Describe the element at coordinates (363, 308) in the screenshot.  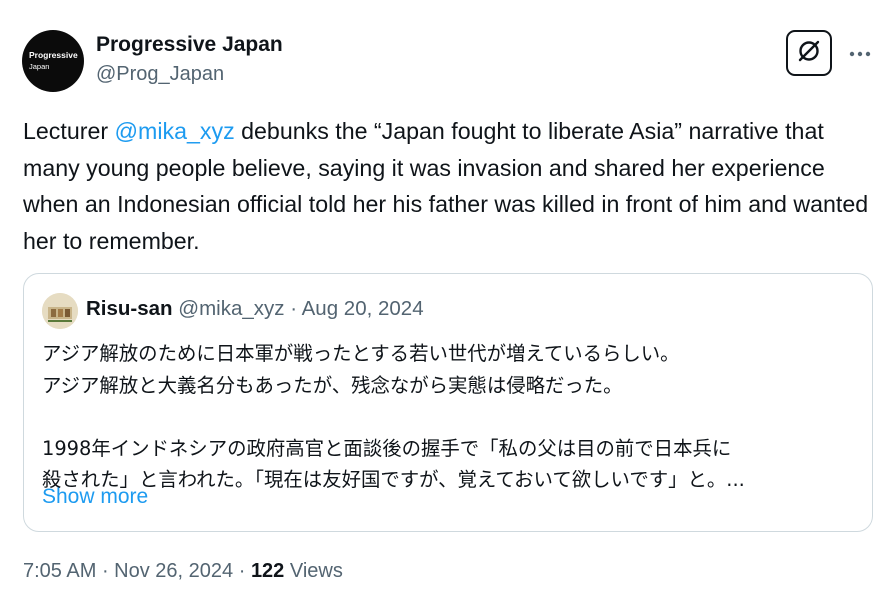
I see `quoted-date: Aug 20, 2024` at that location.